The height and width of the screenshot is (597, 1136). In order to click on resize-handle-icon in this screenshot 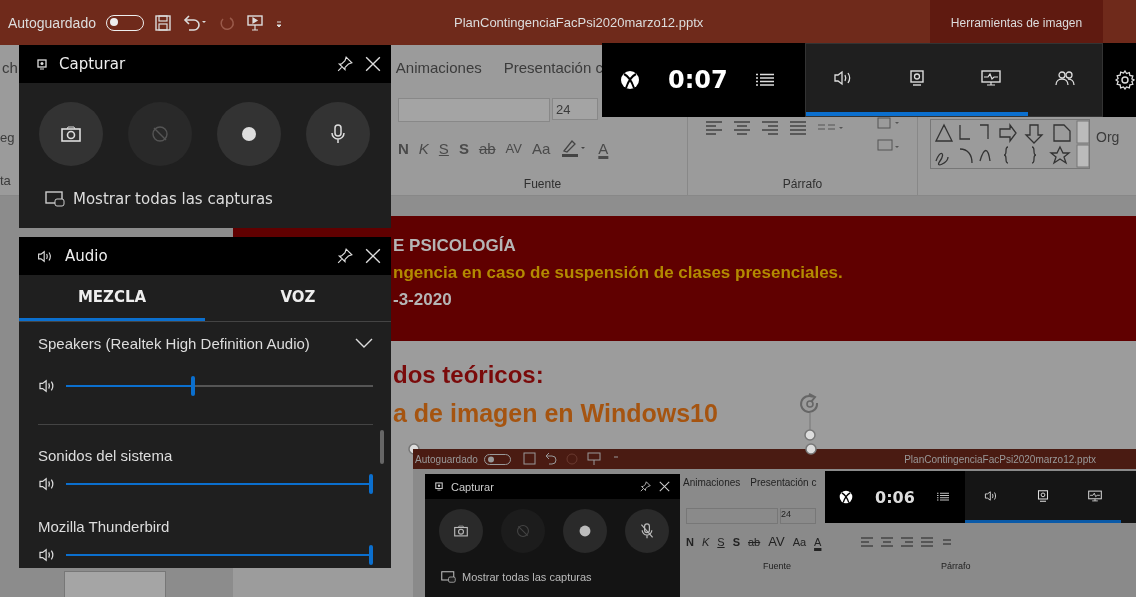, I will do `click(811, 449)`.